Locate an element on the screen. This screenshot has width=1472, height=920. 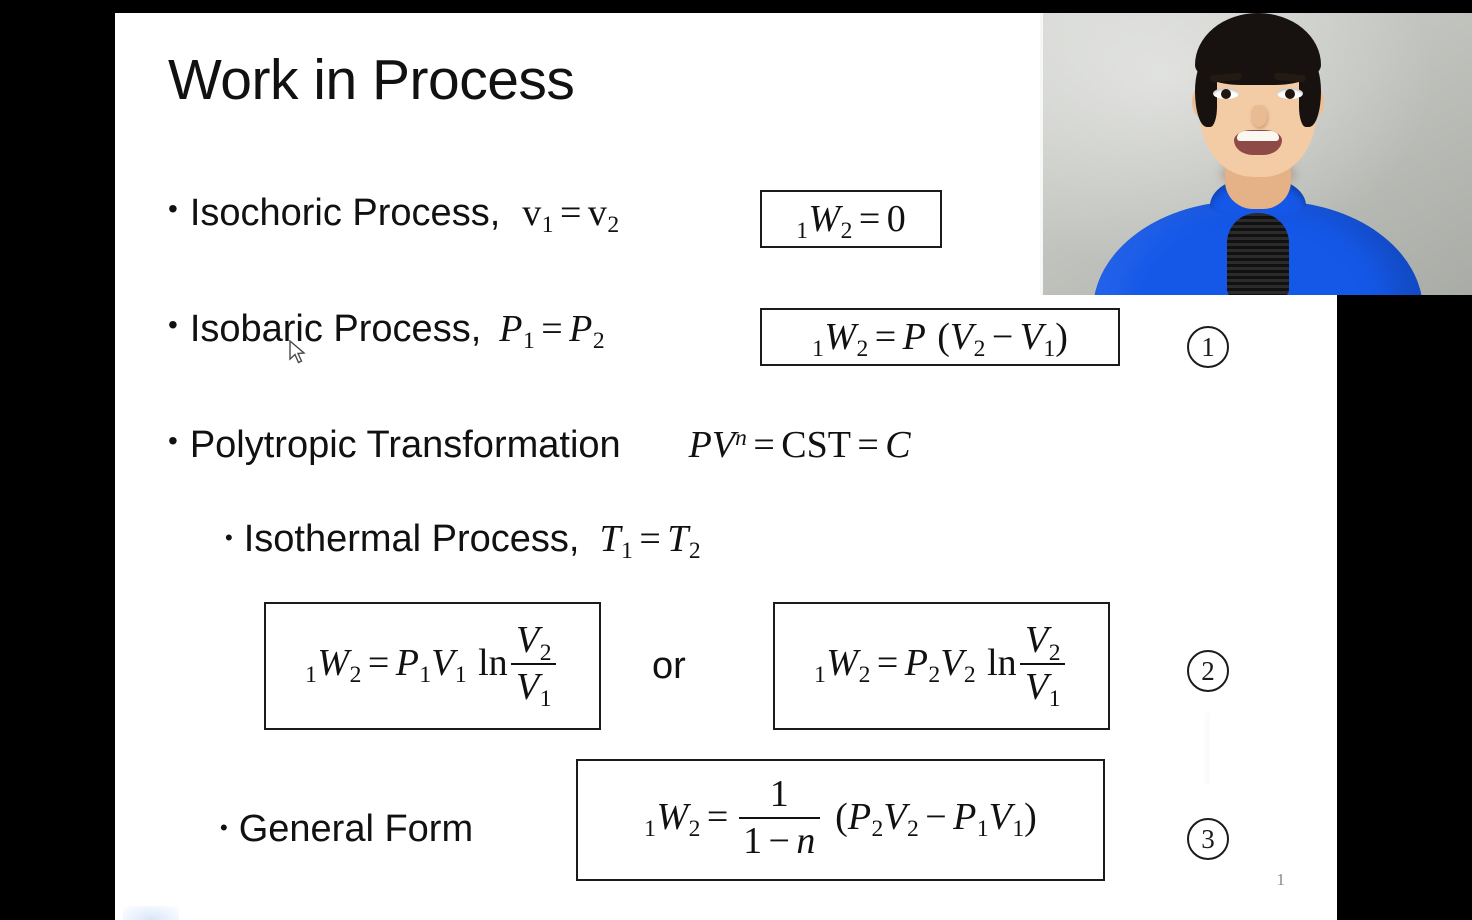
condition-isobaric: P1 = P2 is located at coordinates (552, 331).